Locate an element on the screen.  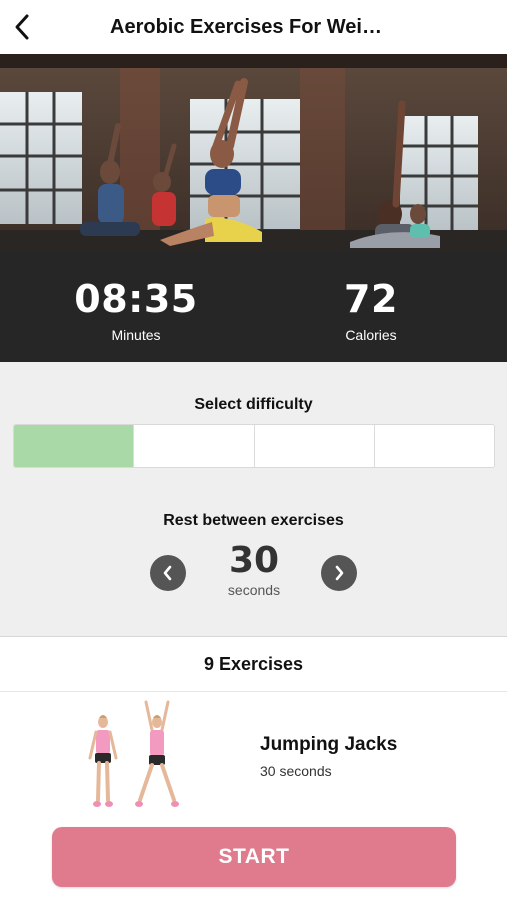
difficulty-title: Select difficulty is located at coordinates (253, 404).